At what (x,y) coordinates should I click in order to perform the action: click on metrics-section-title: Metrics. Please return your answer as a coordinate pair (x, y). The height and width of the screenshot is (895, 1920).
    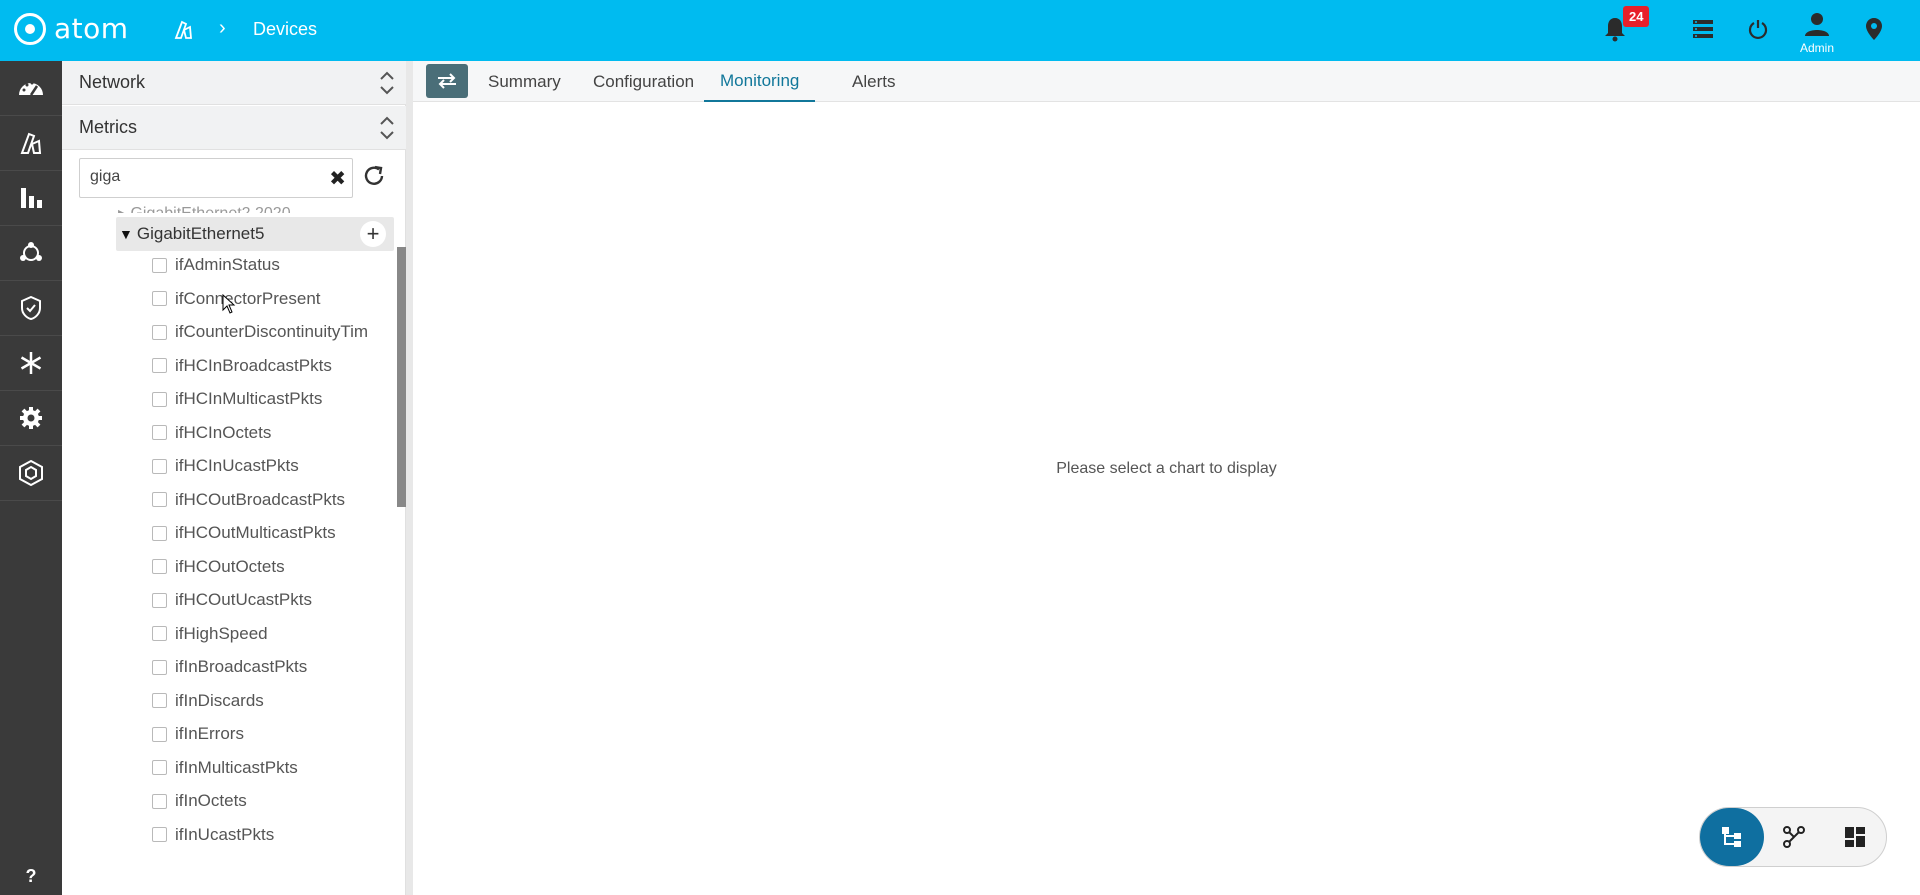
    Looking at the image, I should click on (108, 127).